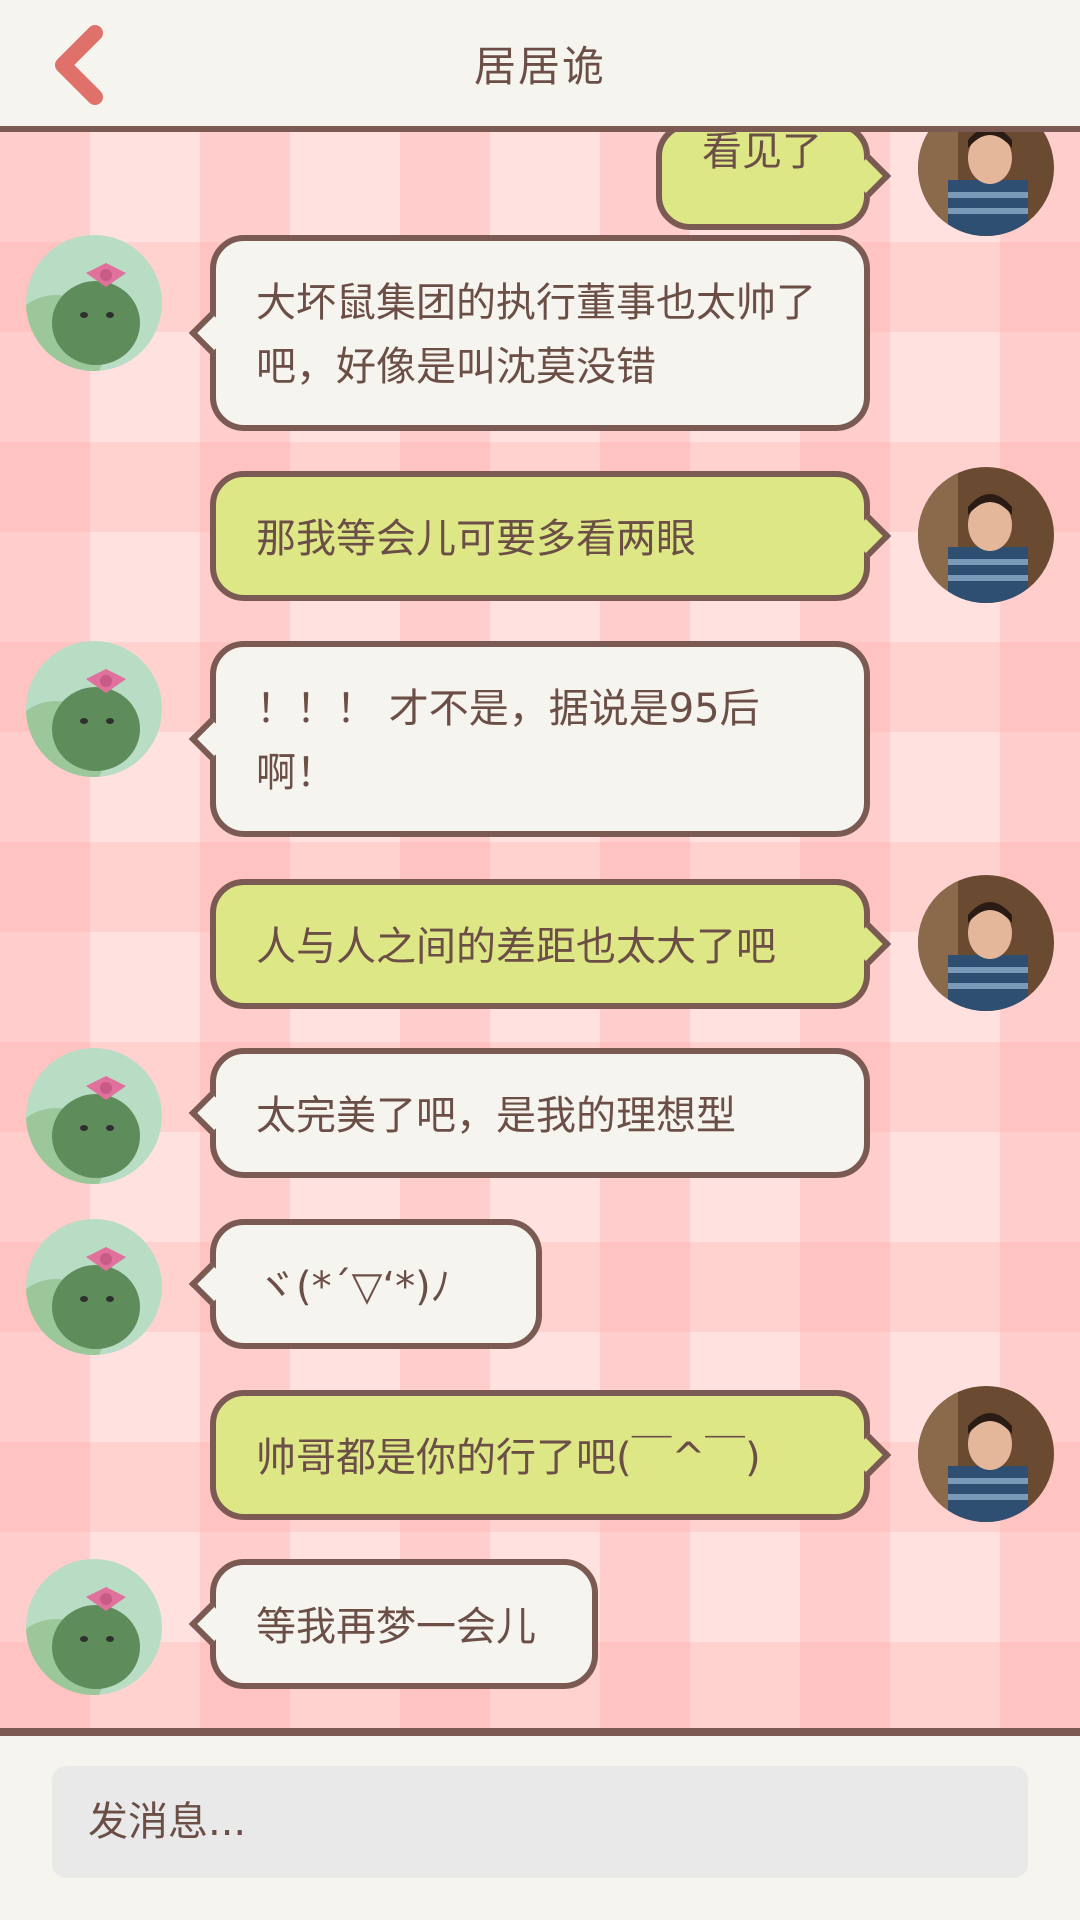 Image resolution: width=1080 pixels, height=1920 pixels. I want to click on message-bubble-right: 那我等会儿可要多看两眼, so click(551, 536).